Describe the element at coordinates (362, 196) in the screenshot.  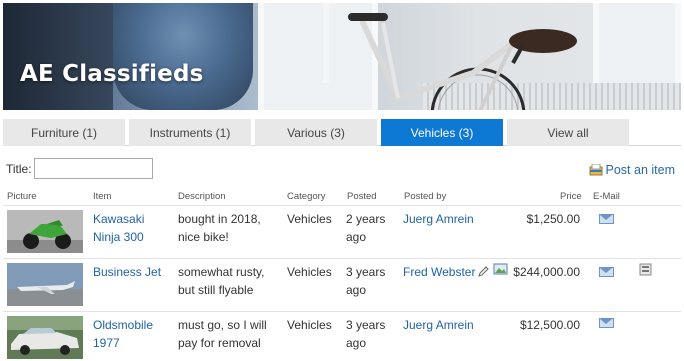
I see `column-posted: Posted` at that location.